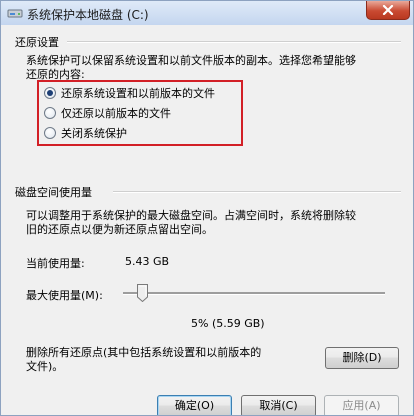  What do you see at coordinates (94, 133) in the screenshot?
I see `restore-option-label-off: 关闭系统保护` at bounding box center [94, 133].